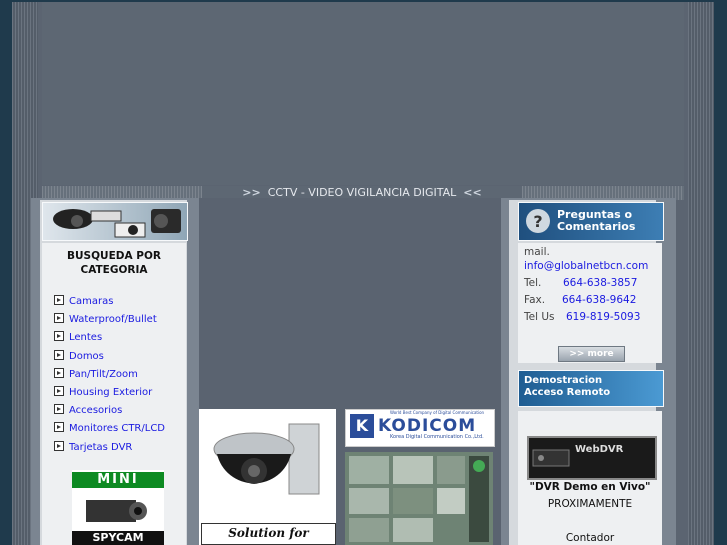 Image resolution: width=727 pixels, height=545 pixels. I want to click on tel-label: Tel., so click(533, 283).